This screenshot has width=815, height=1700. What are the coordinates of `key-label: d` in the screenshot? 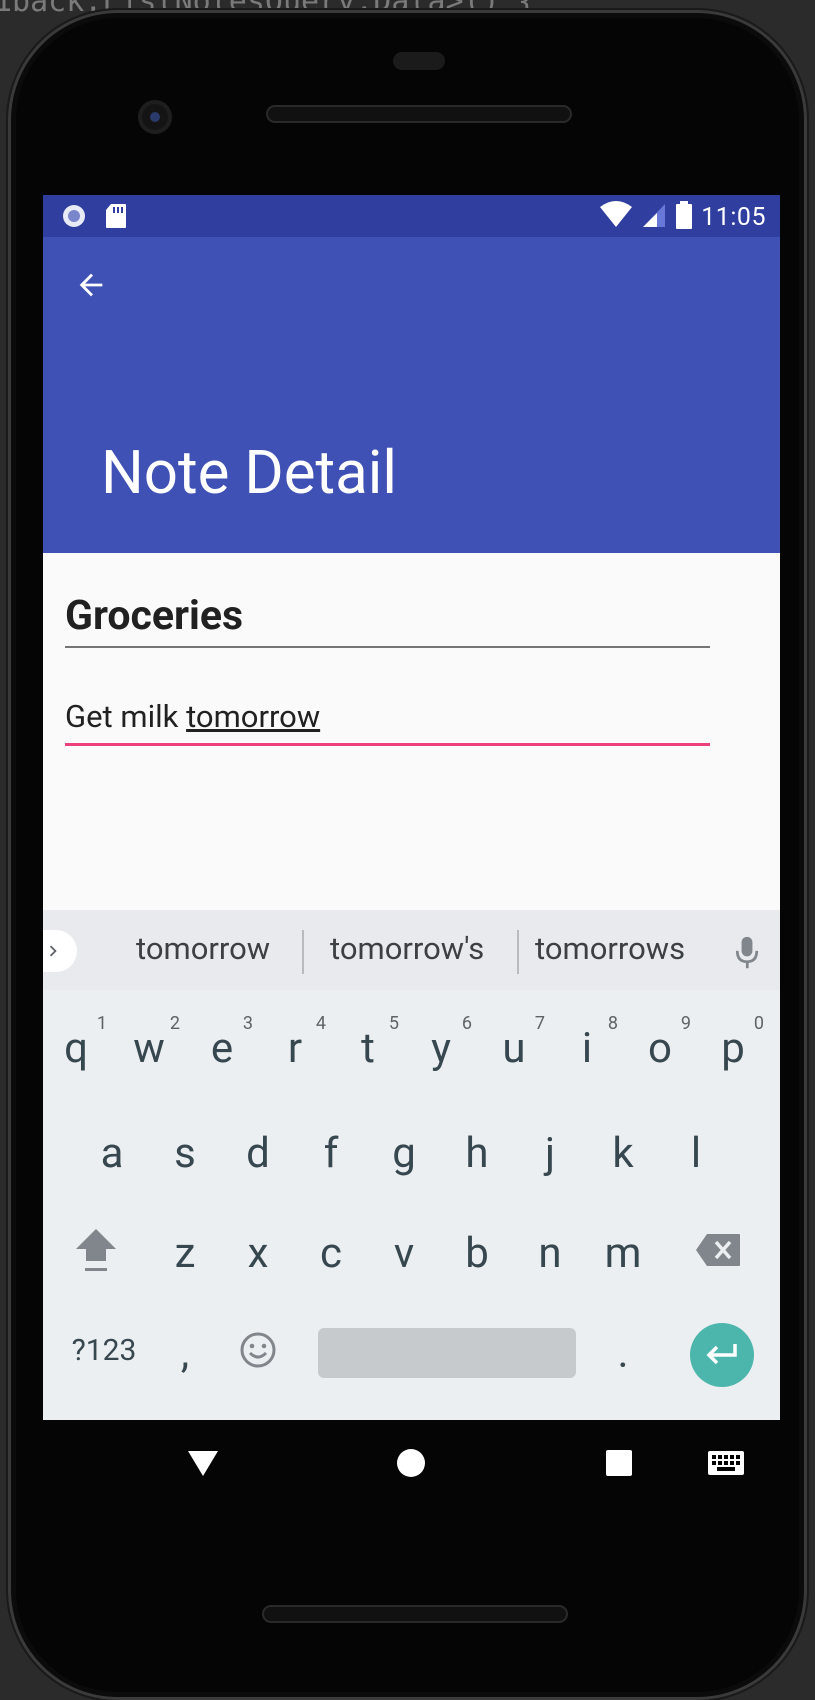 It's located at (258, 1153).